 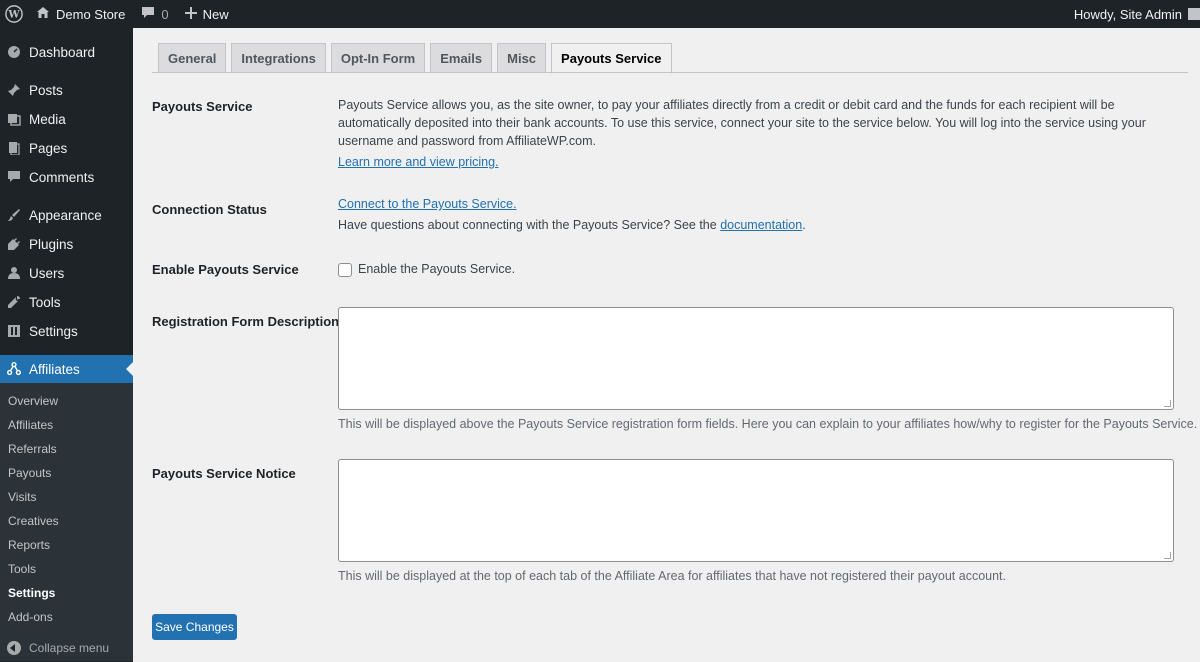 What do you see at coordinates (33, 521) in the screenshot?
I see `submenu-item-creatives: Creatives` at bounding box center [33, 521].